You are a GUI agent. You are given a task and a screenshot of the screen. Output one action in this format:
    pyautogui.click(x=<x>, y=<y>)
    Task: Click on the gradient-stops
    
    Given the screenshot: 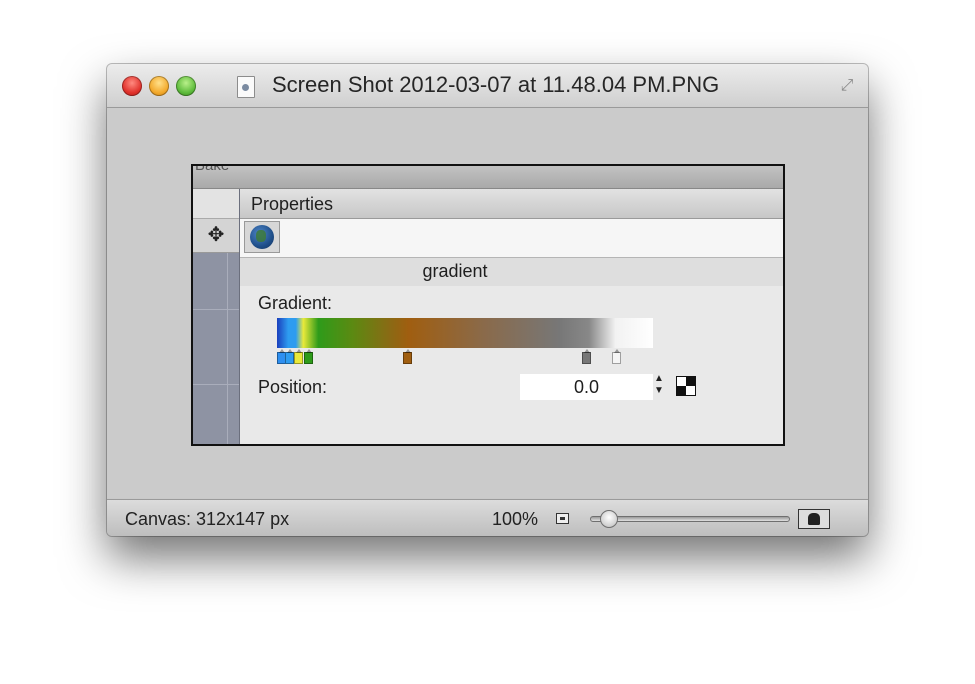 What is the action you would take?
    pyautogui.click(x=465, y=357)
    